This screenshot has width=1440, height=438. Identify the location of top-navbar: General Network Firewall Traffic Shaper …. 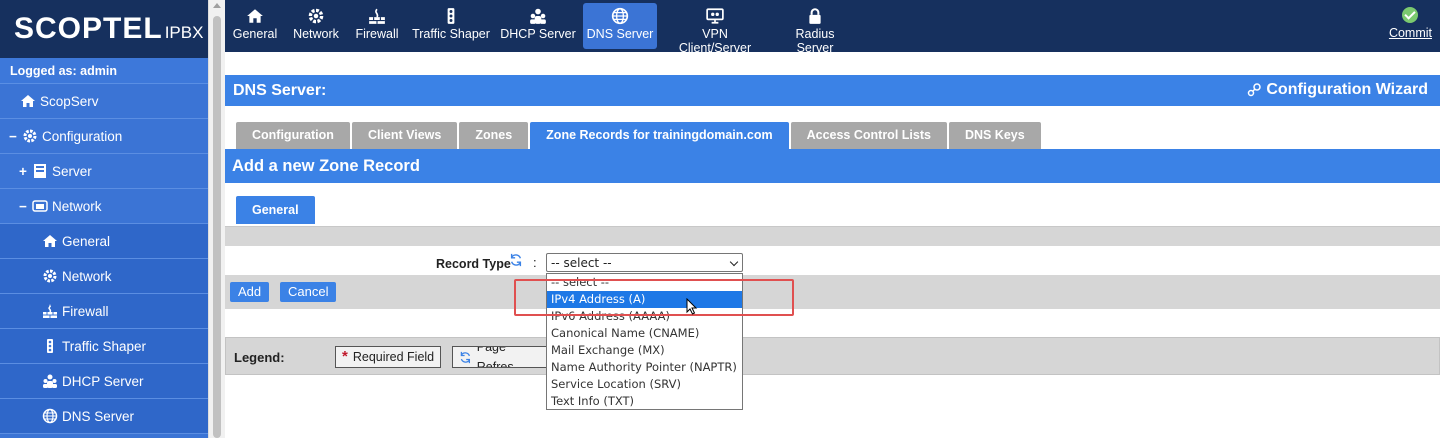
(832, 27).